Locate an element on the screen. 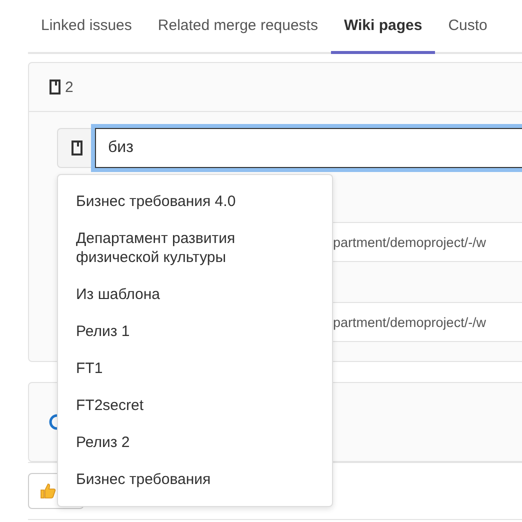  arc-icon is located at coordinates (53, 422).